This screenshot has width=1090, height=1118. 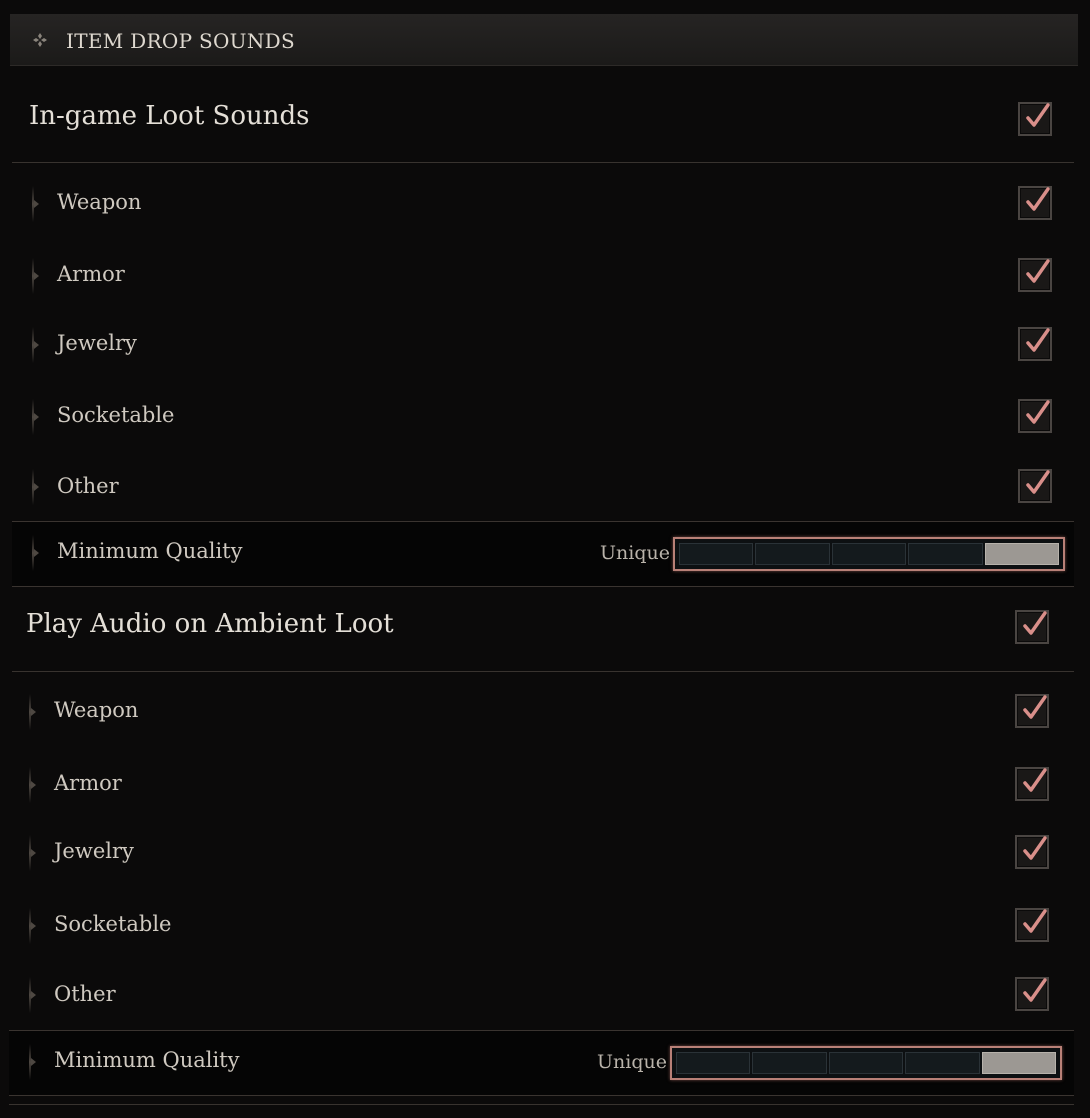 I want to click on ingame-loot-sounds-checkbox, so click(x=1035, y=119).